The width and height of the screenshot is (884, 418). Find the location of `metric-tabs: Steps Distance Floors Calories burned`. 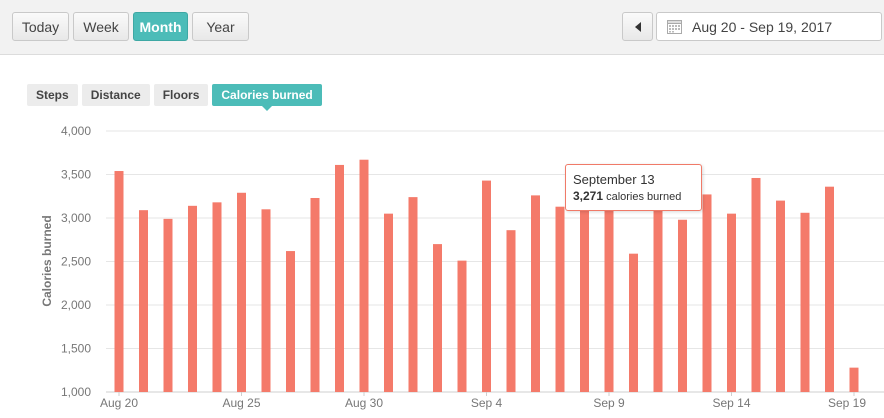

metric-tabs: Steps Distance Floors Calories burned is located at coordinates (174, 97).